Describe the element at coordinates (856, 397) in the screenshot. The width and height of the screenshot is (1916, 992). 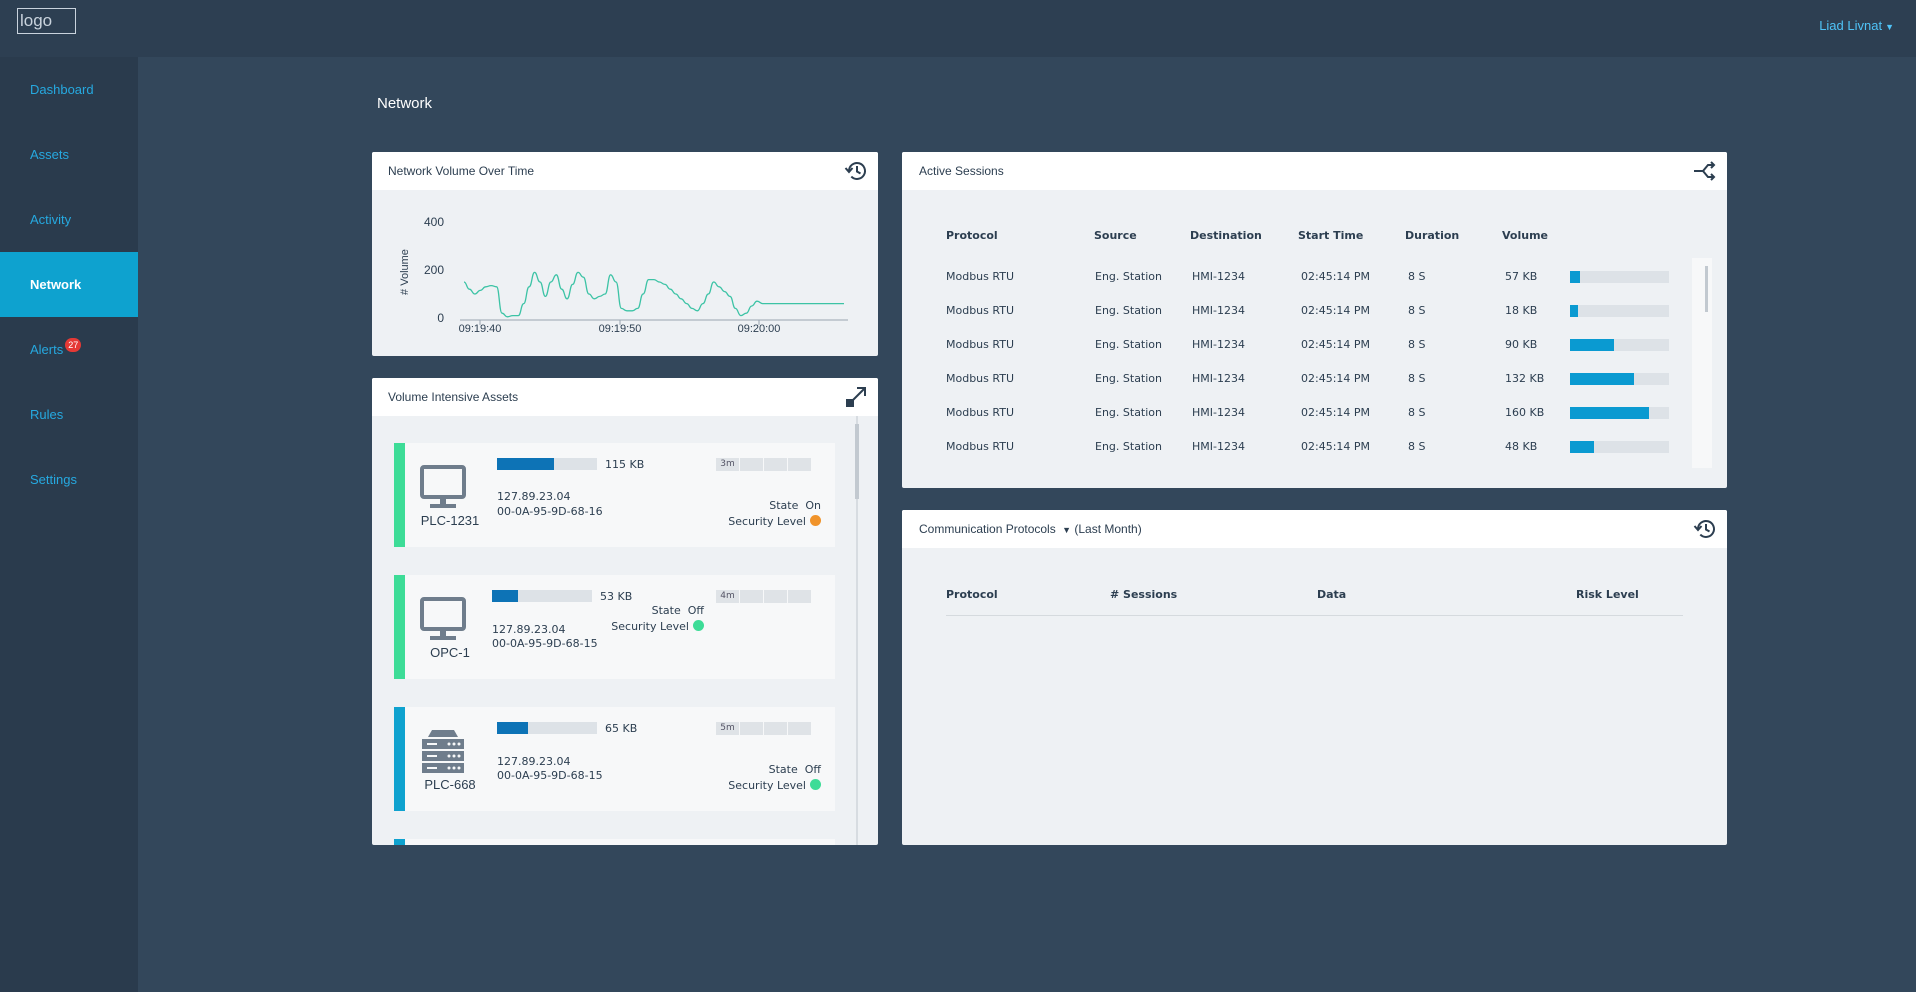
I see `expand-icon` at that location.